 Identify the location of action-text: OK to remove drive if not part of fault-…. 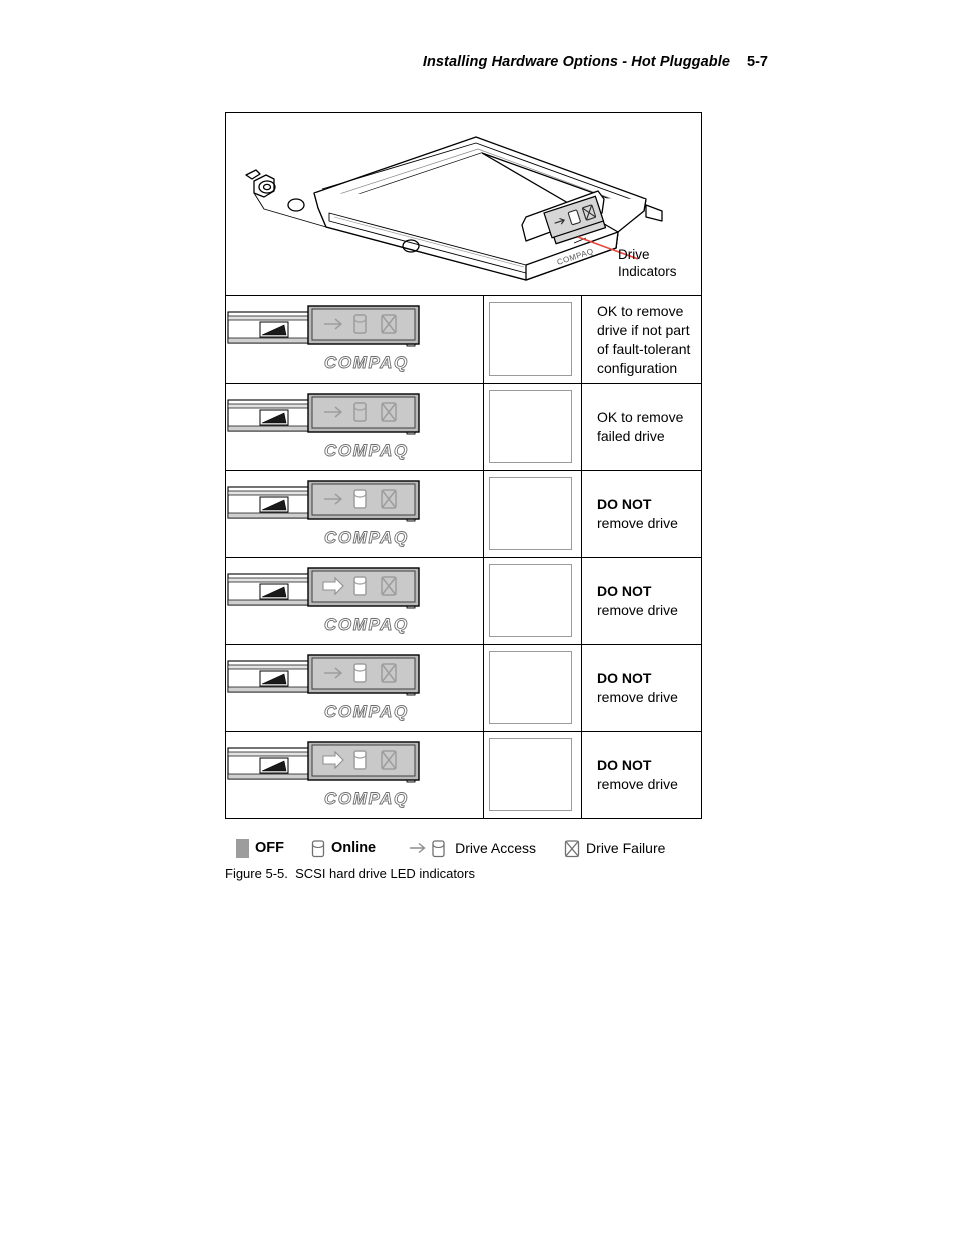
(644, 339).